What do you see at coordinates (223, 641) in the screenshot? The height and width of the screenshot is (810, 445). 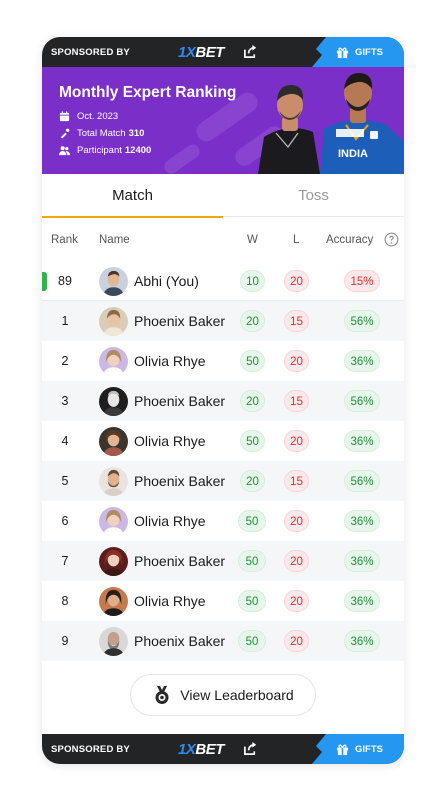 I see `table-row: 9 Phoenix Baker 50 20 36%` at bounding box center [223, 641].